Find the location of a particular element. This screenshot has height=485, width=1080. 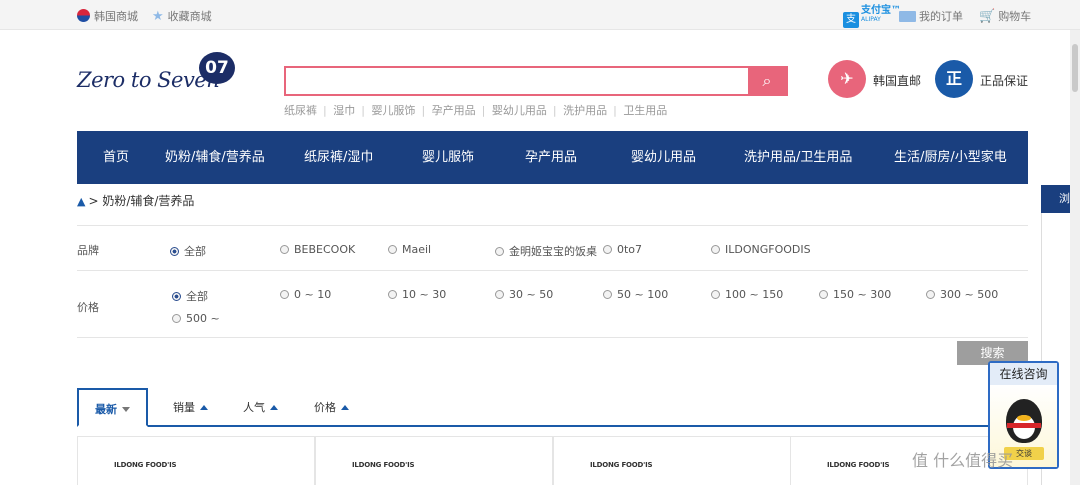

genuine-label: 正品保证 is located at coordinates (1004, 81).